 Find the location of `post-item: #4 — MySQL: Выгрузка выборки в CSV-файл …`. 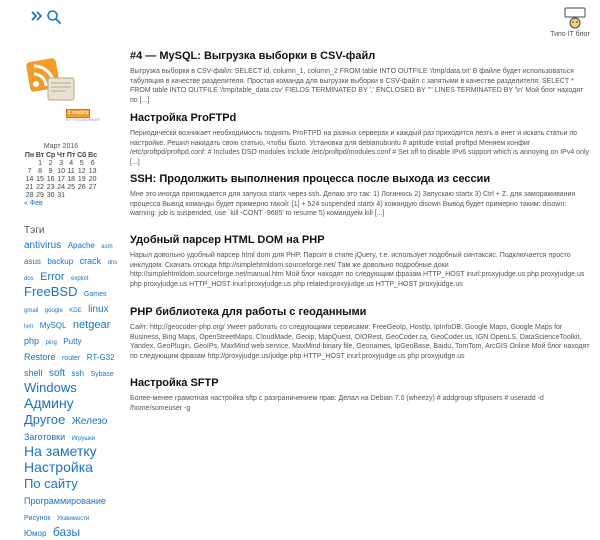

post-item: #4 — MySQL: Выгрузка выборки в CSV-файл … is located at coordinates (360, 77).